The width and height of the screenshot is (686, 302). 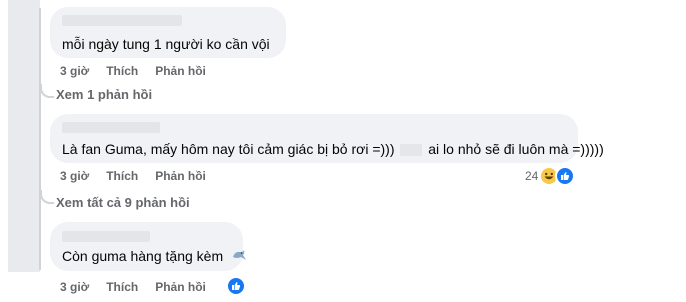 What do you see at coordinates (166, 44) in the screenshot?
I see `comment-text: mỗi ngày tung 1 người ko cần vội` at bounding box center [166, 44].